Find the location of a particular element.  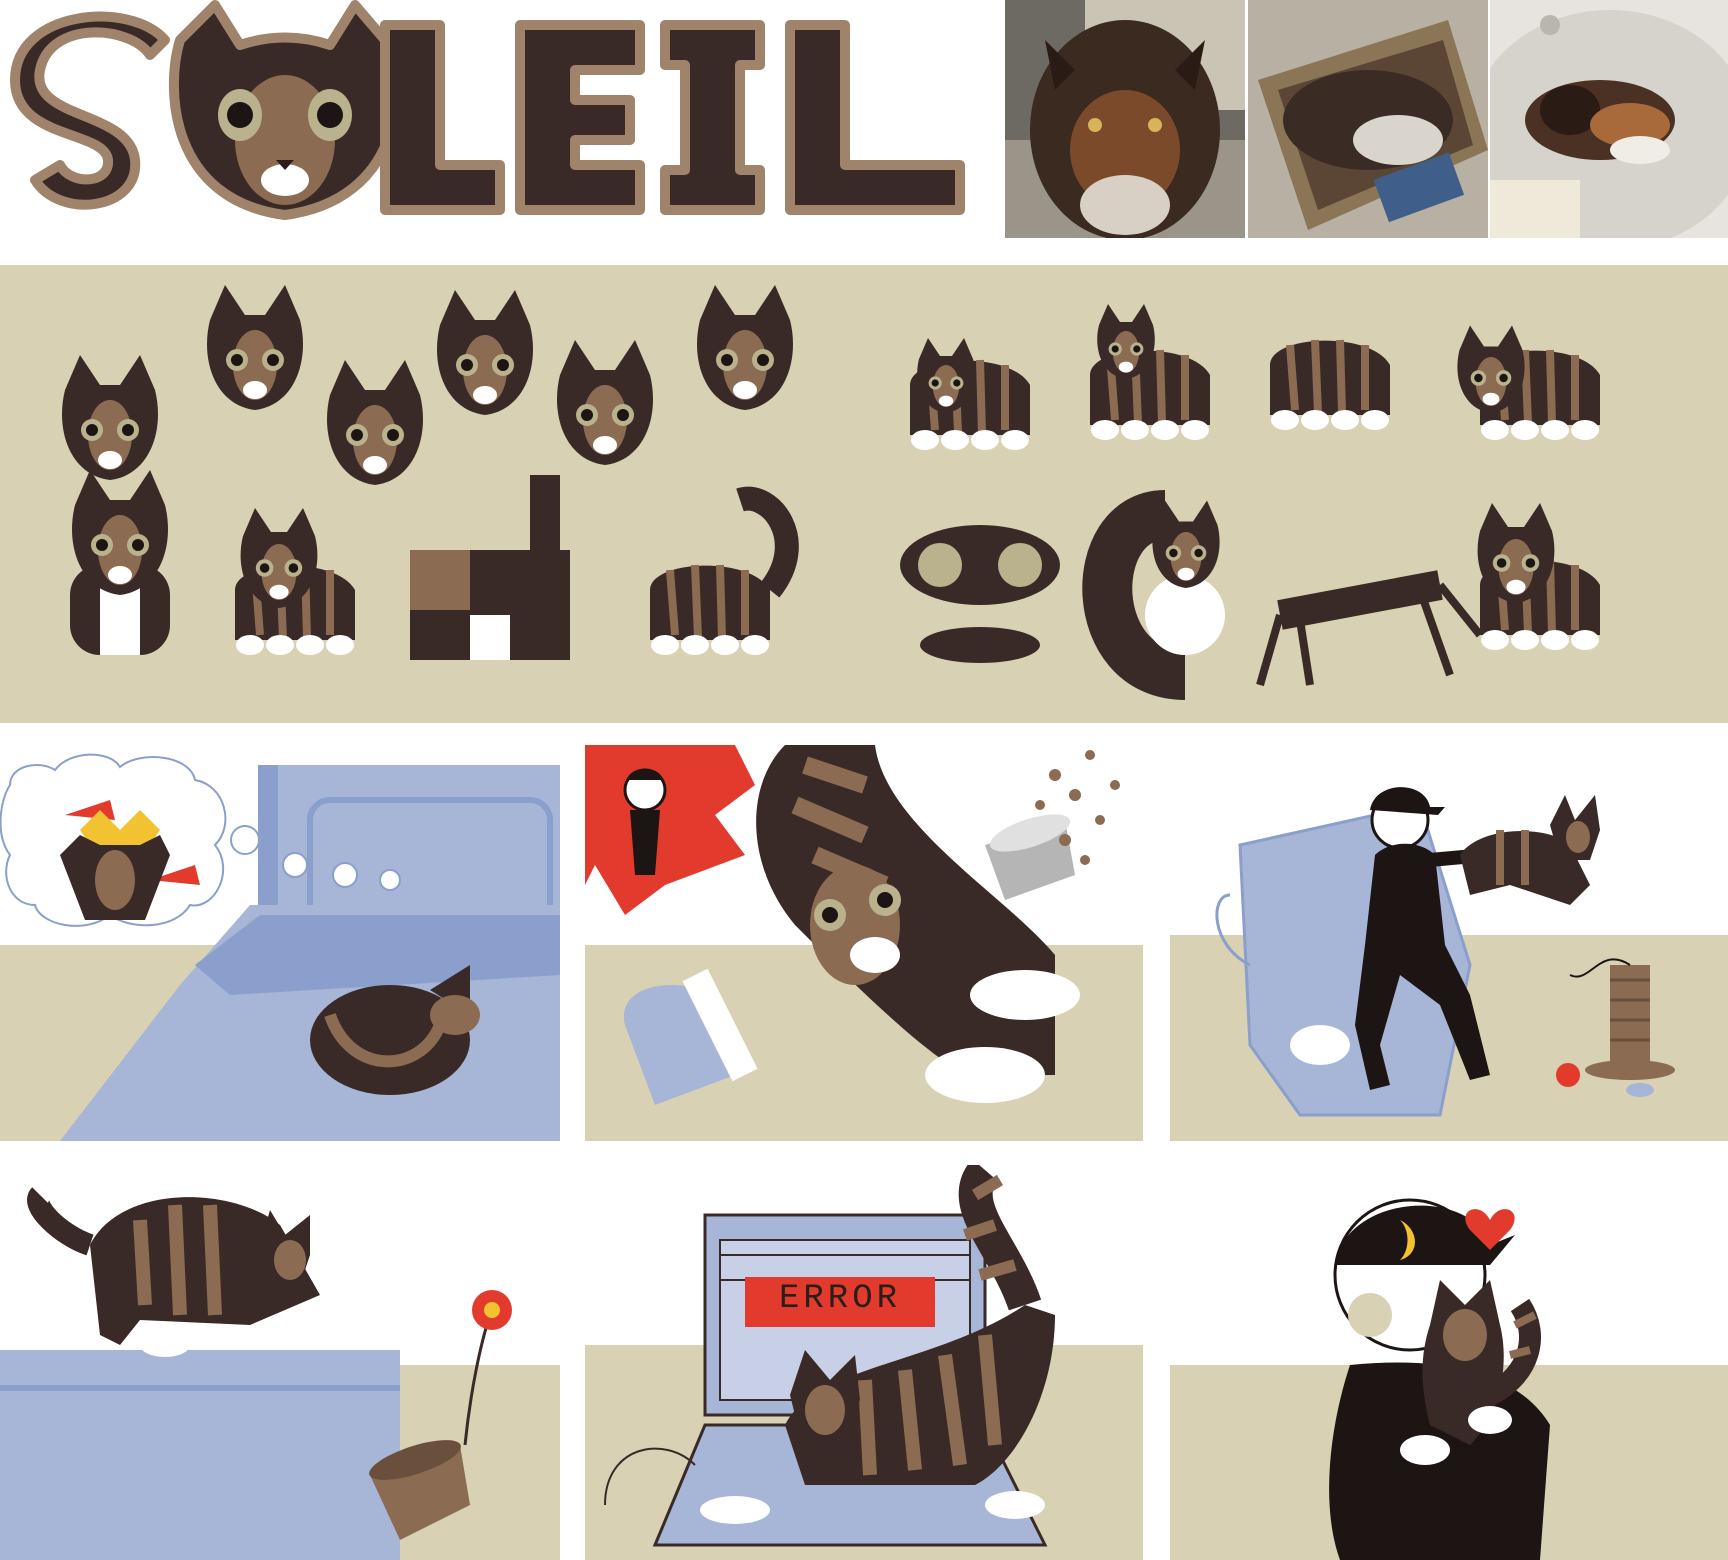

panel-hug is located at coordinates (1449, 1362).